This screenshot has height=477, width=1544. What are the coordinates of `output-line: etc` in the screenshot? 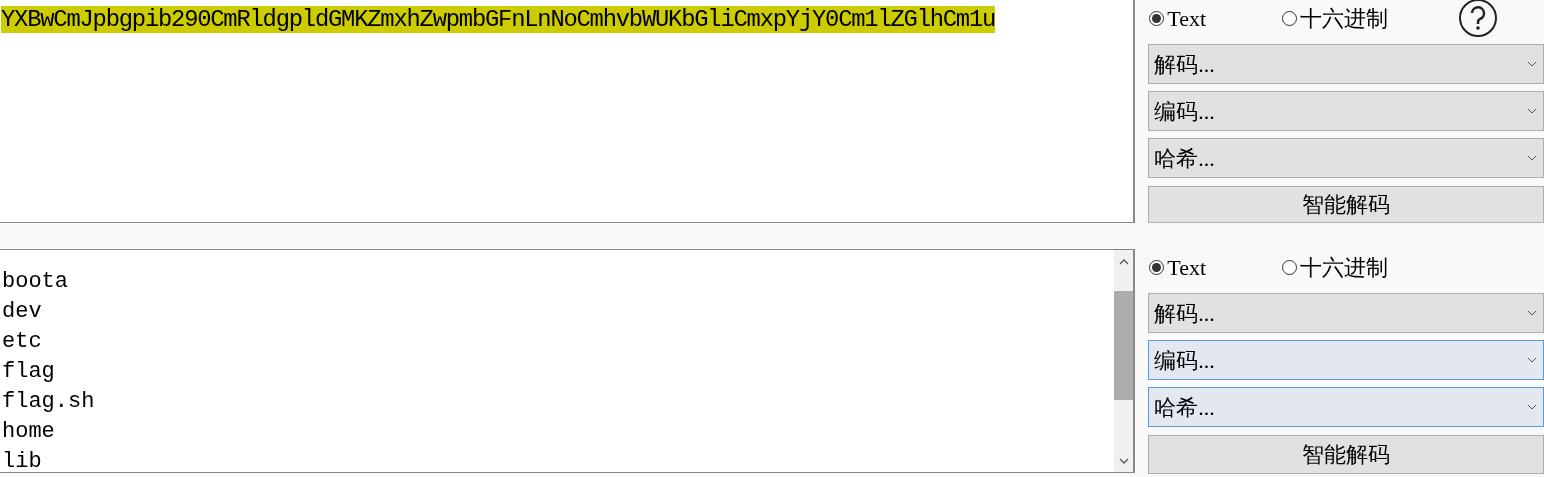 It's located at (22, 342).